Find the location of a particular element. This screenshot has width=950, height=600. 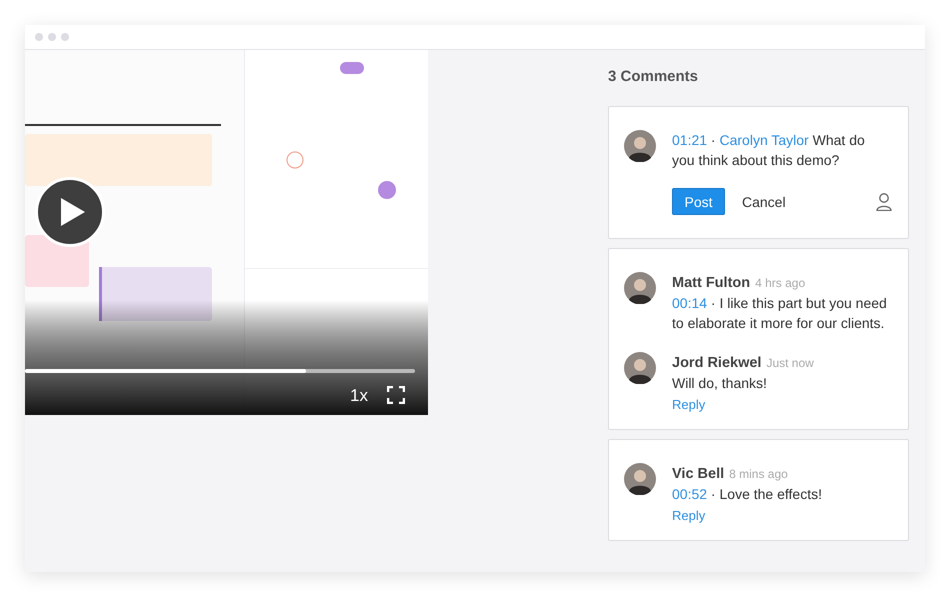

comment-time: 4 hrs ago is located at coordinates (780, 283).